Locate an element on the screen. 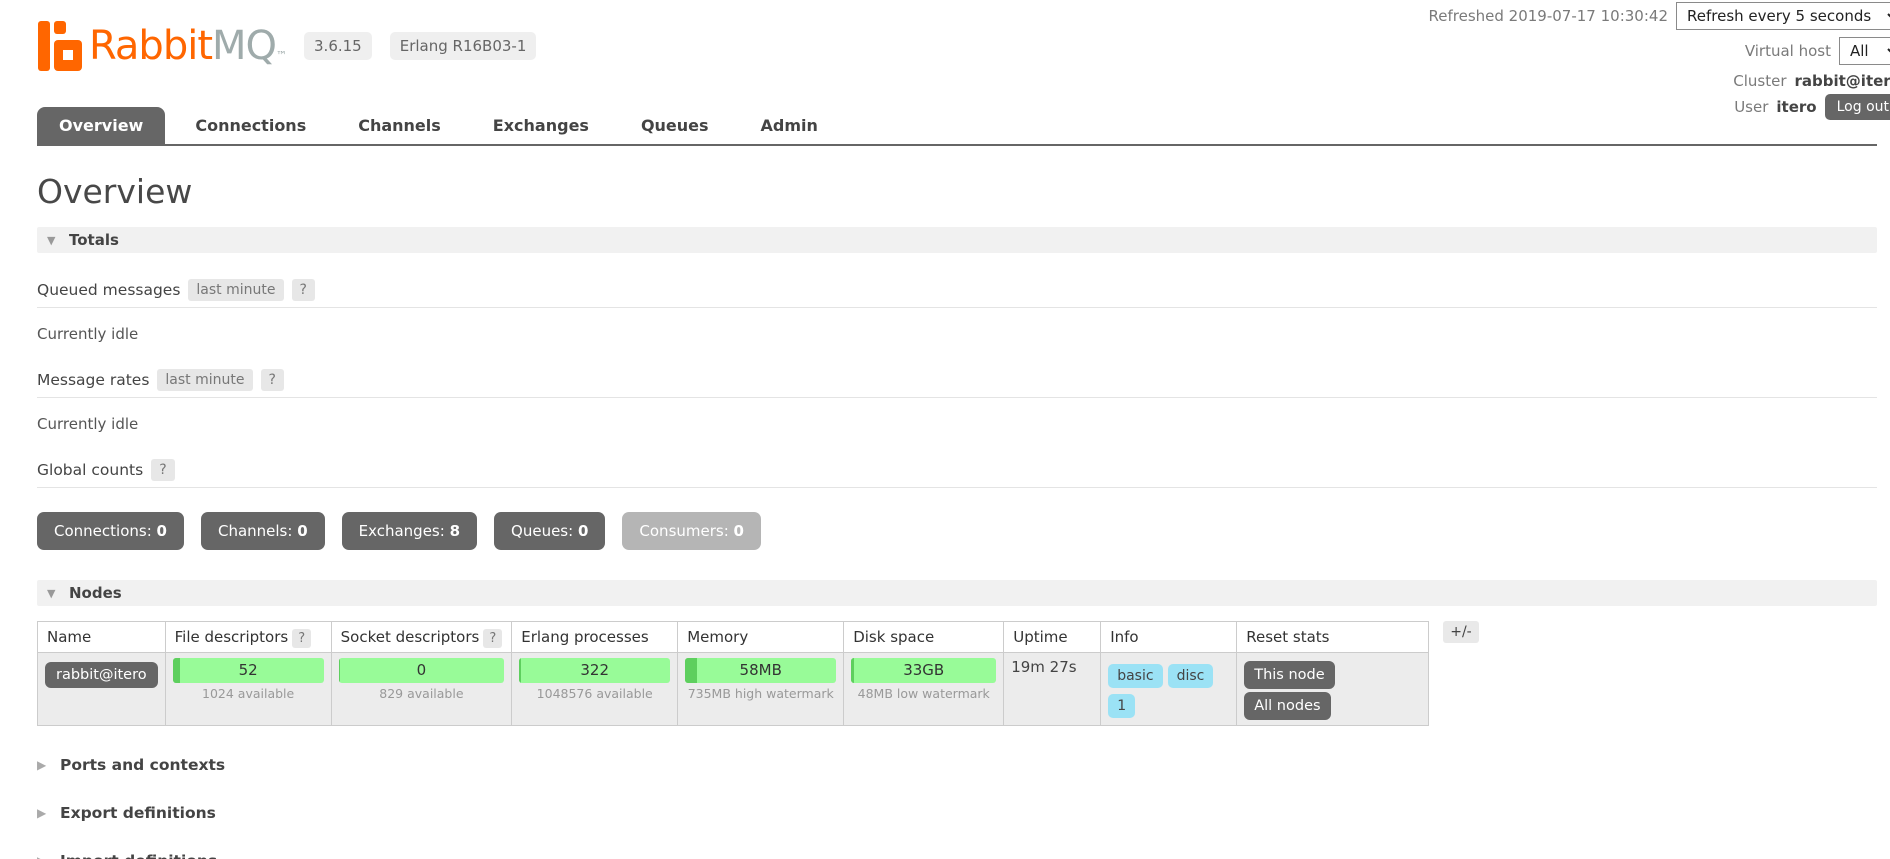  global-counts-header: Global counts ? is located at coordinates (957, 470).